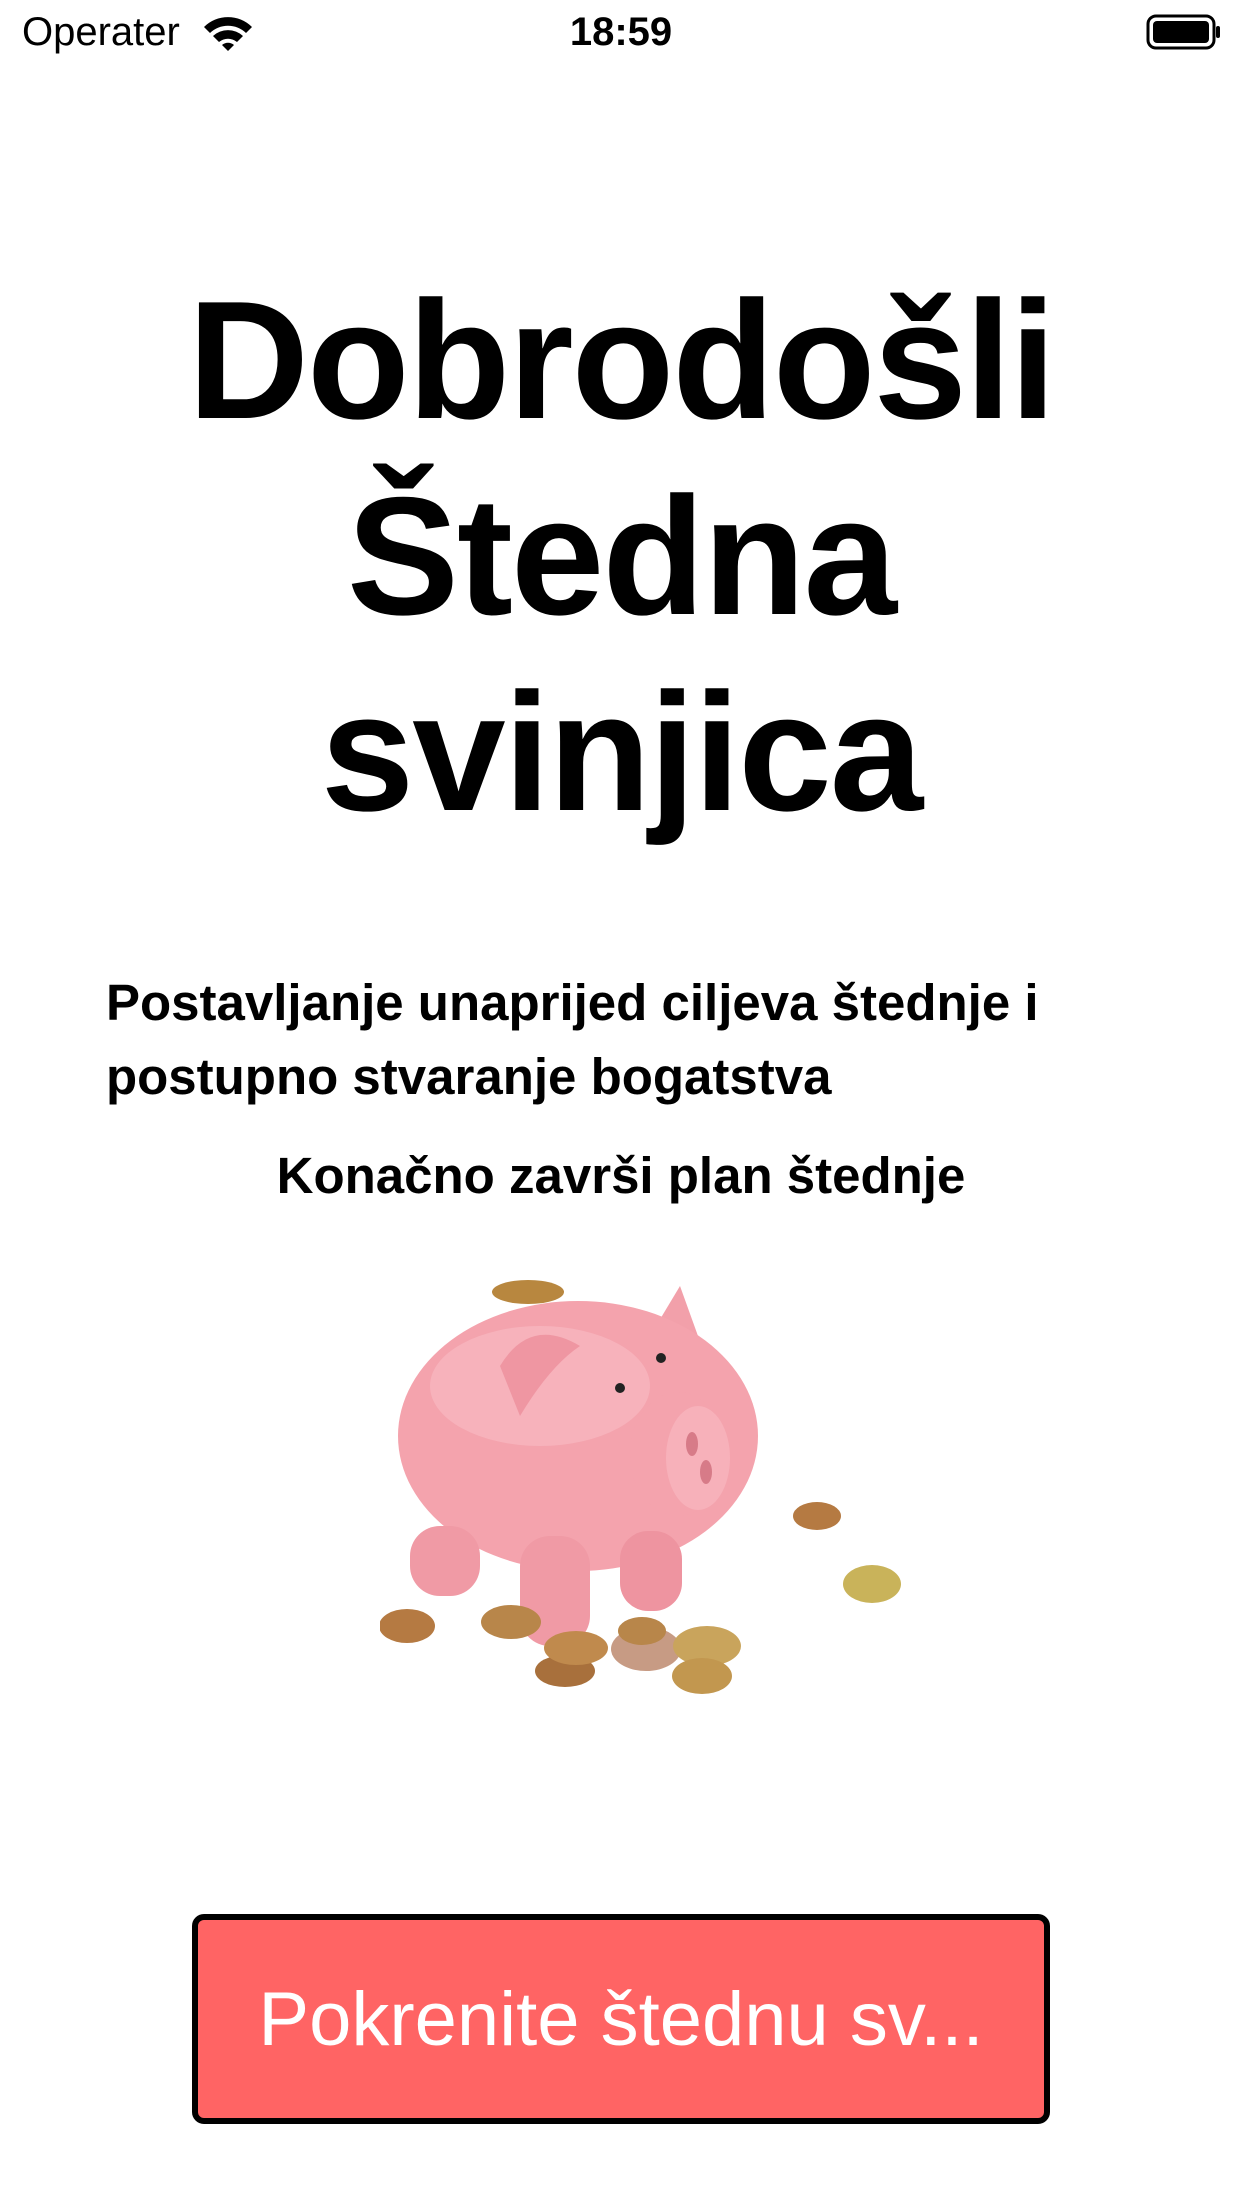 This screenshot has width=1242, height=2208. I want to click on piggy-bank-with-coins-icon, so click(640, 1487).